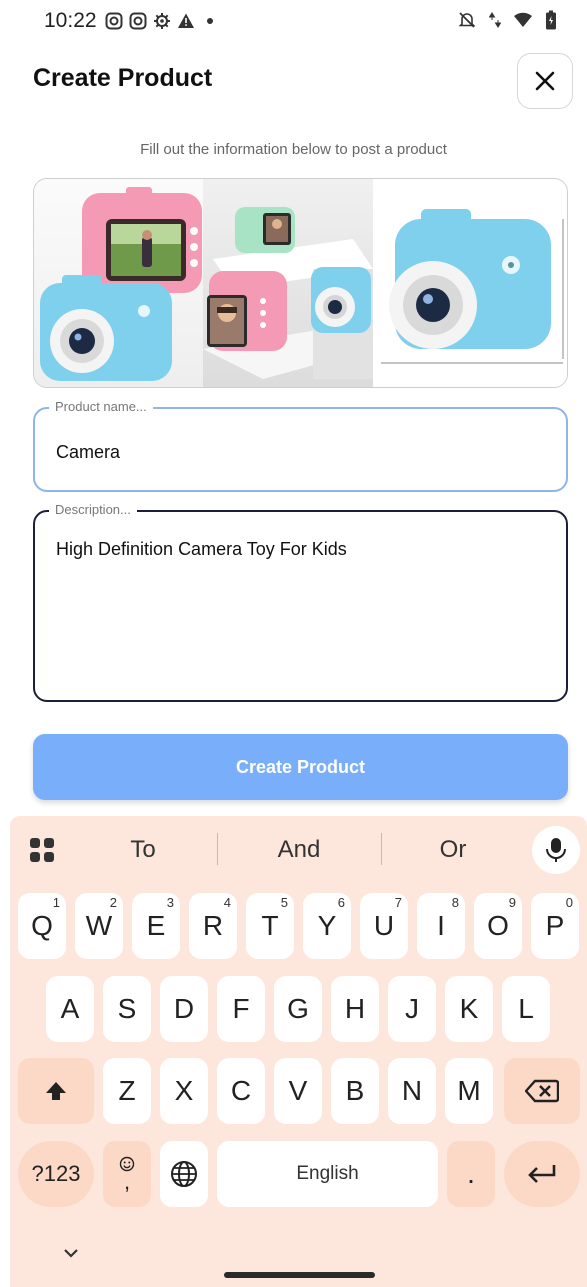 The image size is (587, 1287). What do you see at coordinates (270, 926) in the screenshot?
I see `key-t: T5` at bounding box center [270, 926].